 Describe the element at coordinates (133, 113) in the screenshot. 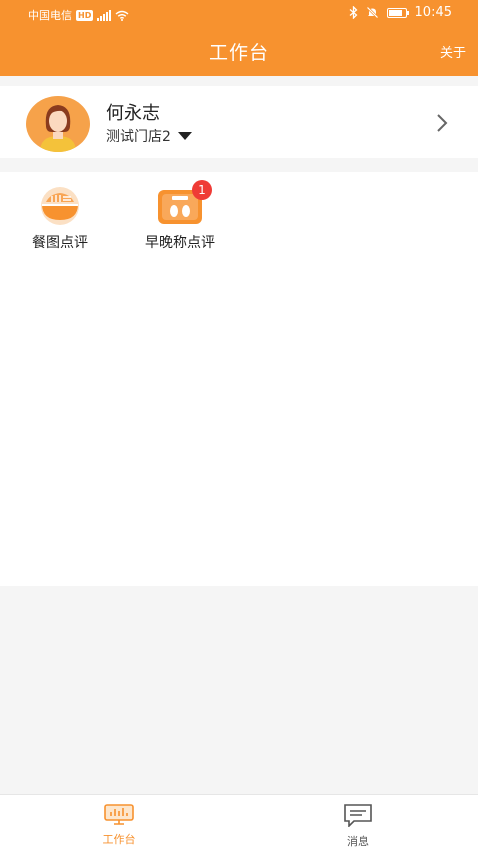

I see `user-name: 何永志` at that location.